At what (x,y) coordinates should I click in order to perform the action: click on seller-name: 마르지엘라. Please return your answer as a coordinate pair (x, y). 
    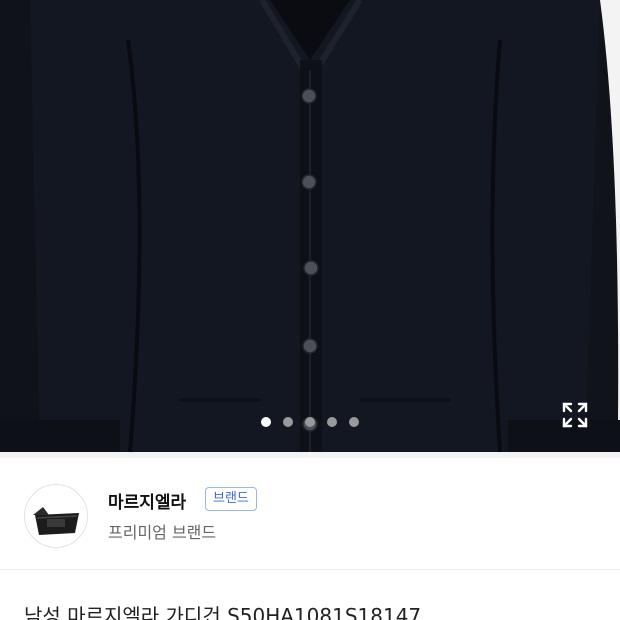
    Looking at the image, I should click on (147, 500).